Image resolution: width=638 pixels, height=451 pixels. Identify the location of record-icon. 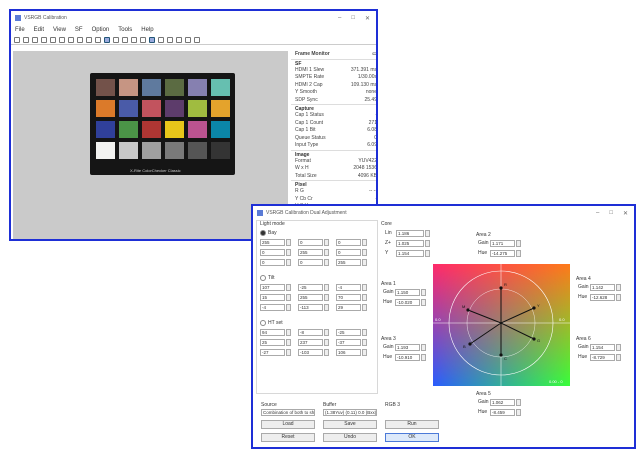
(71, 39).